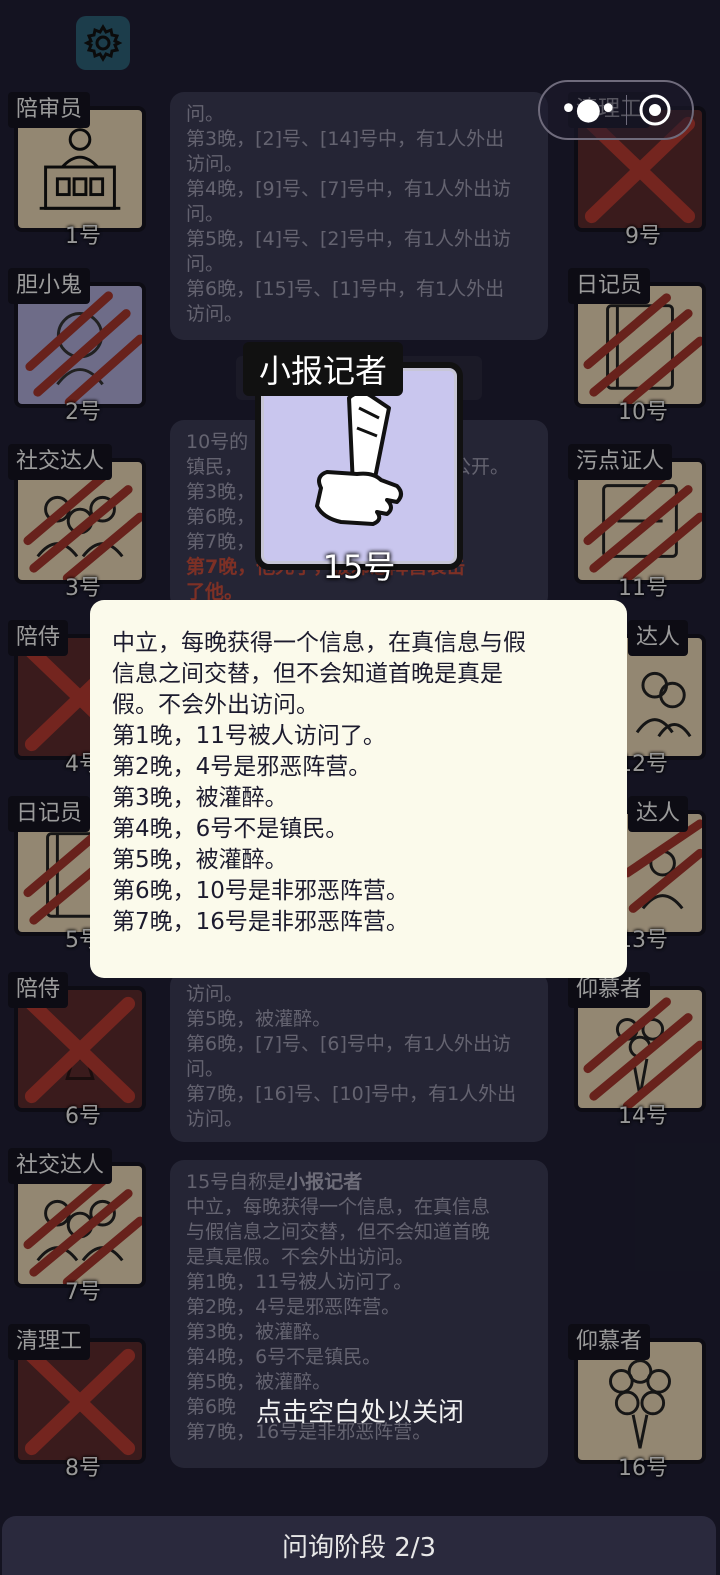 The image size is (720, 1575). What do you see at coordinates (627, 110) in the screenshot?
I see `capsule-divider` at bounding box center [627, 110].